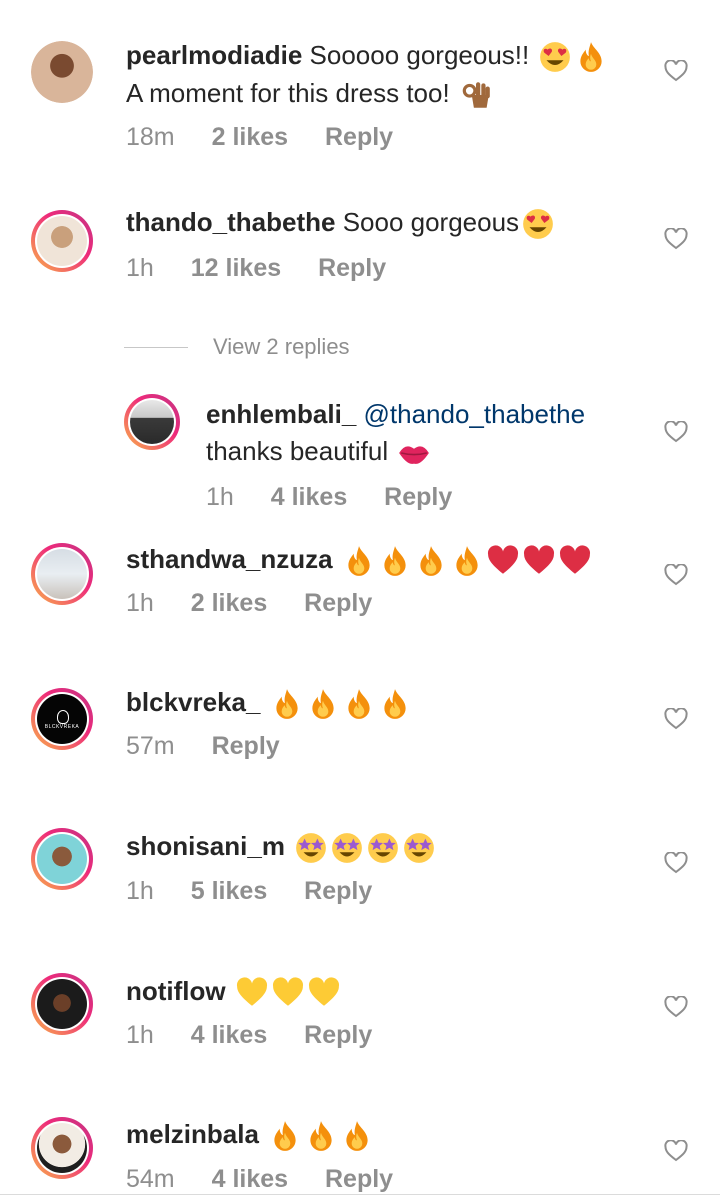 The width and height of the screenshot is (720, 1200). What do you see at coordinates (360, 740) in the screenshot?
I see `comment-blckvreka_: BLCKVREKA blckvreka_ 57m Reply` at bounding box center [360, 740].